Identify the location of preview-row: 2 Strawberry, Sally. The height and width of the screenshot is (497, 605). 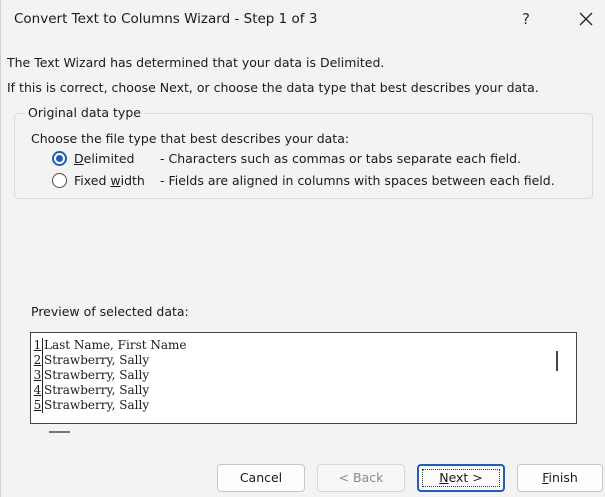
(110, 360).